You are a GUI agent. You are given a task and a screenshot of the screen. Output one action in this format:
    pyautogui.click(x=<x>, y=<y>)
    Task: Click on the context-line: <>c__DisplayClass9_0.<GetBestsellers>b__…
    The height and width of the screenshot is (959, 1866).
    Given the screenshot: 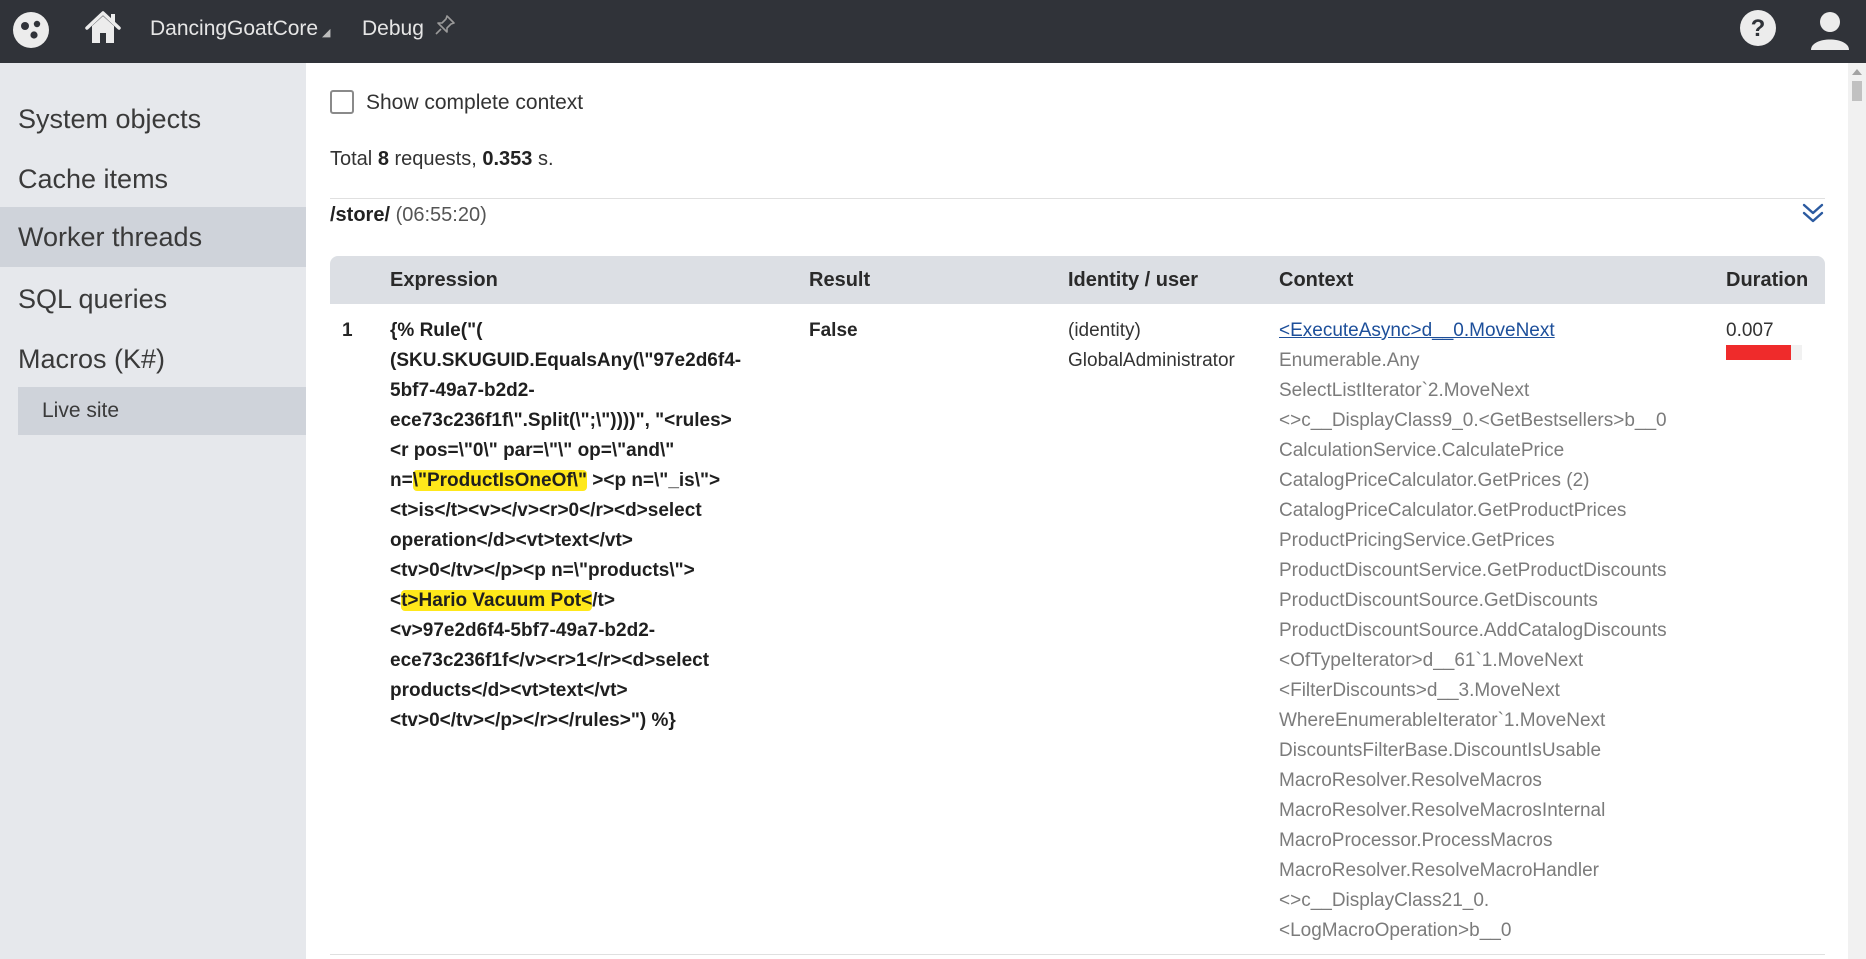 What is the action you would take?
    pyautogui.click(x=1473, y=420)
    